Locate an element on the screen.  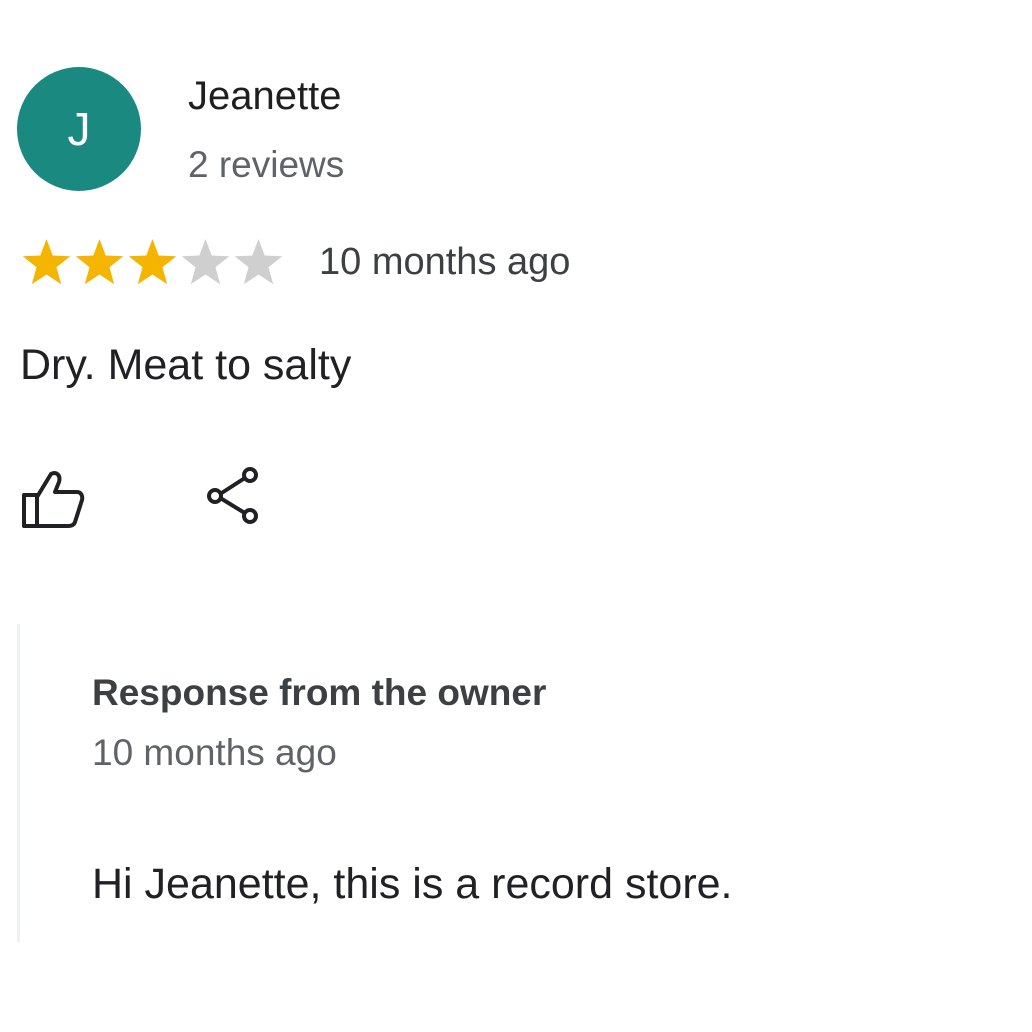
review-actions is located at coordinates (170, 497).